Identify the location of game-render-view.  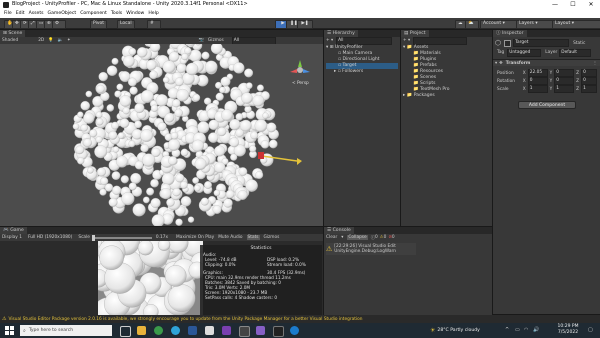
(150, 278).